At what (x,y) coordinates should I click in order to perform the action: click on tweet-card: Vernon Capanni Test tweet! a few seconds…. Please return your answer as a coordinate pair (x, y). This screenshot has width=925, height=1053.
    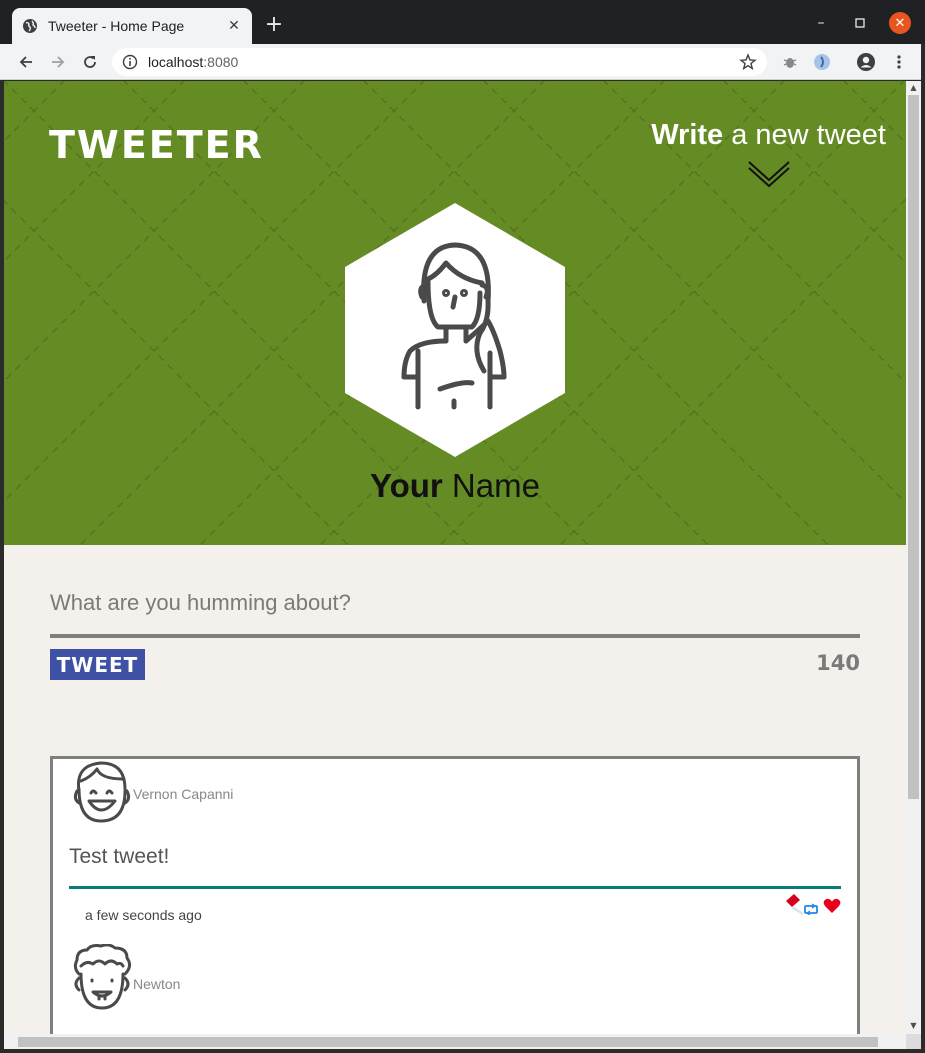
    Looking at the image, I should click on (455, 841).